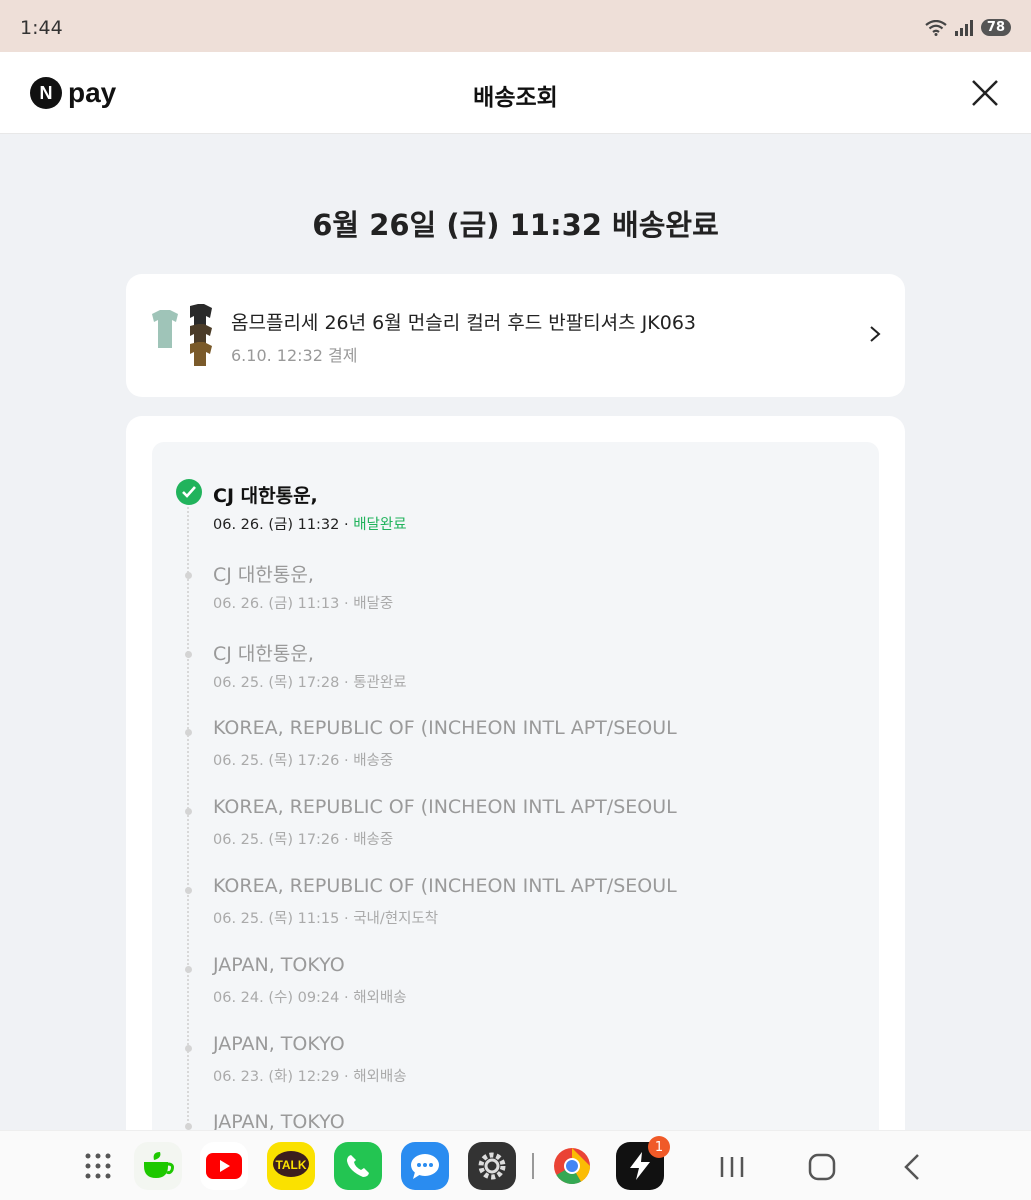  I want to click on event-meta: 06. 24. (수) 09:24 · 해외배송, so click(310, 996).